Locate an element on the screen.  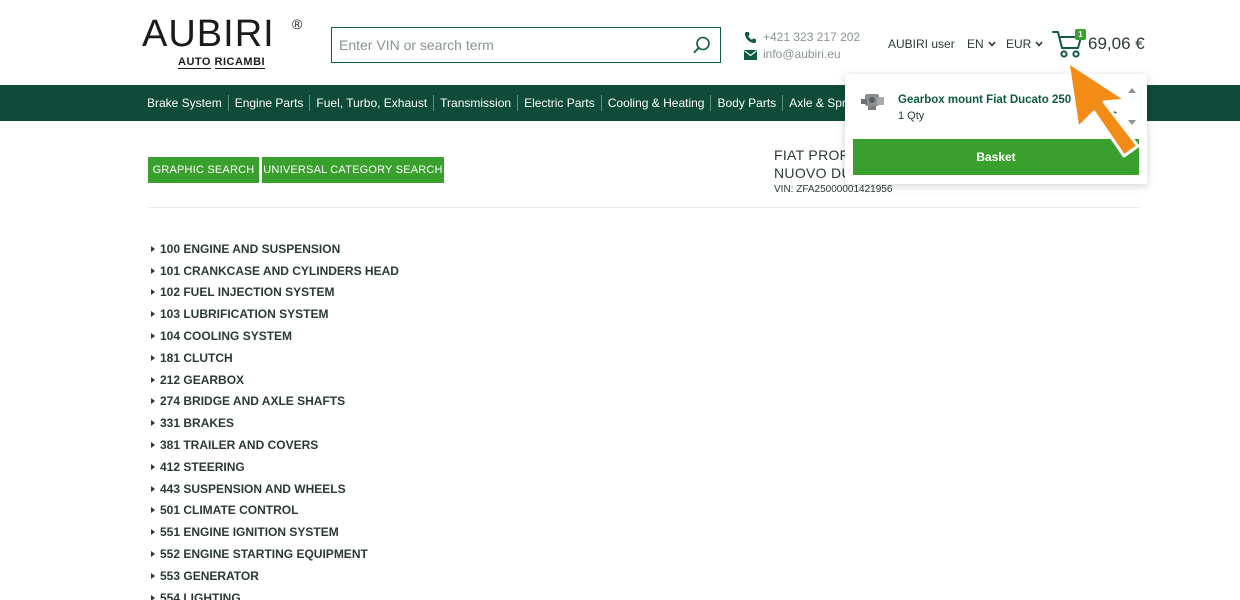
nav-item-body-parts: Body Parts is located at coordinates (747, 103).